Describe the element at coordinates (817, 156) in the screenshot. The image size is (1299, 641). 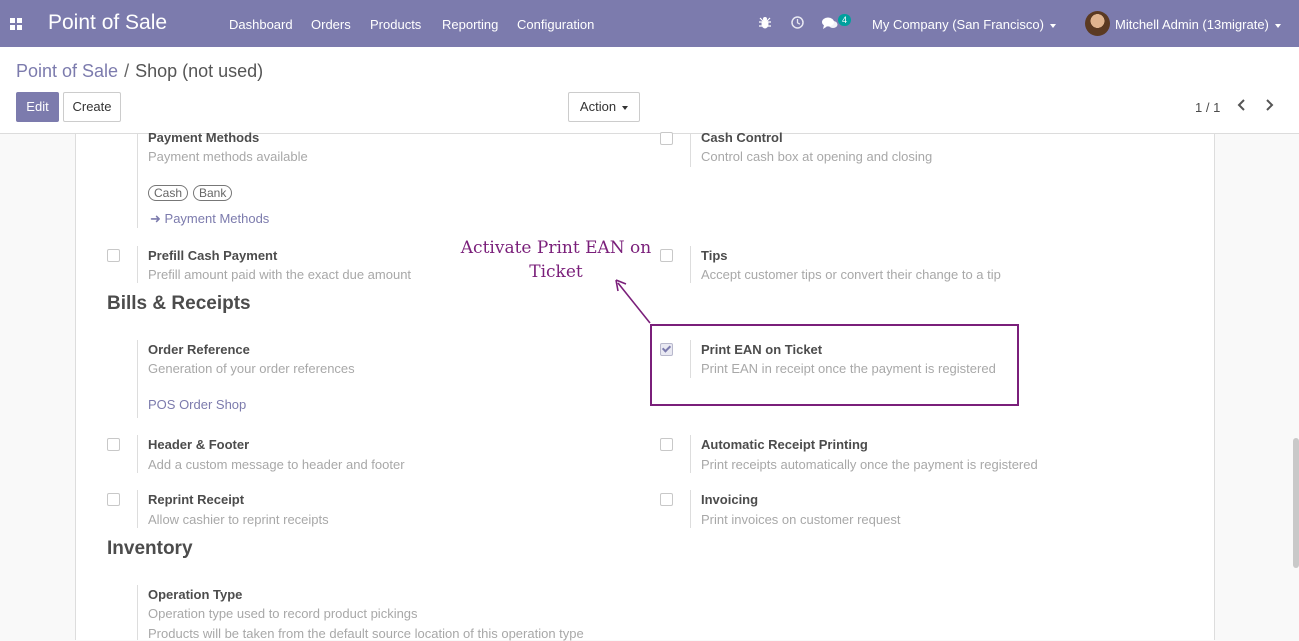
I see `cash-control-desc: Control cash box at opening and closing` at that location.